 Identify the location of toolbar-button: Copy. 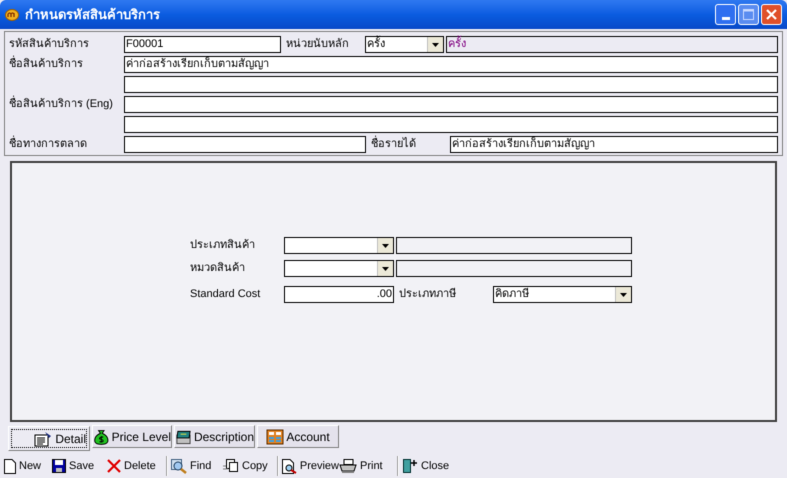
(248, 466).